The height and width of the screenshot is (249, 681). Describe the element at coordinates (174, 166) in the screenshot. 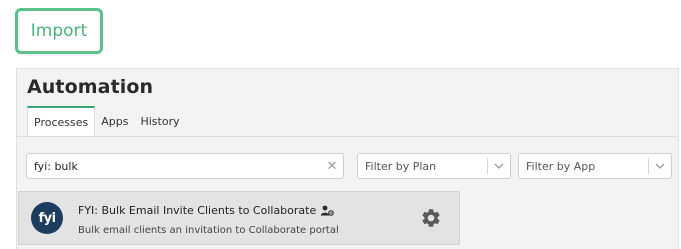

I see `search-input` at that location.